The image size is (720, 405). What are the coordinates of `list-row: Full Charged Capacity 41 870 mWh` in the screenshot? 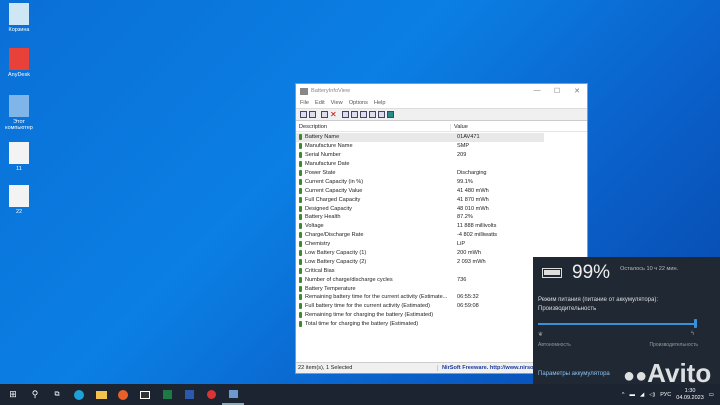 It's located at (420, 199).